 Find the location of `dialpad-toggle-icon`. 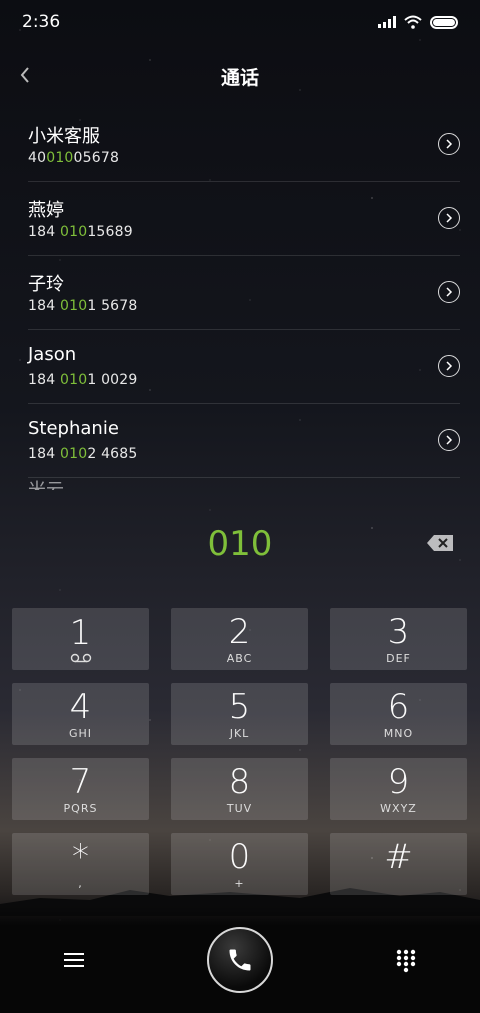

dialpad-toggle-icon is located at coordinates (406, 961).